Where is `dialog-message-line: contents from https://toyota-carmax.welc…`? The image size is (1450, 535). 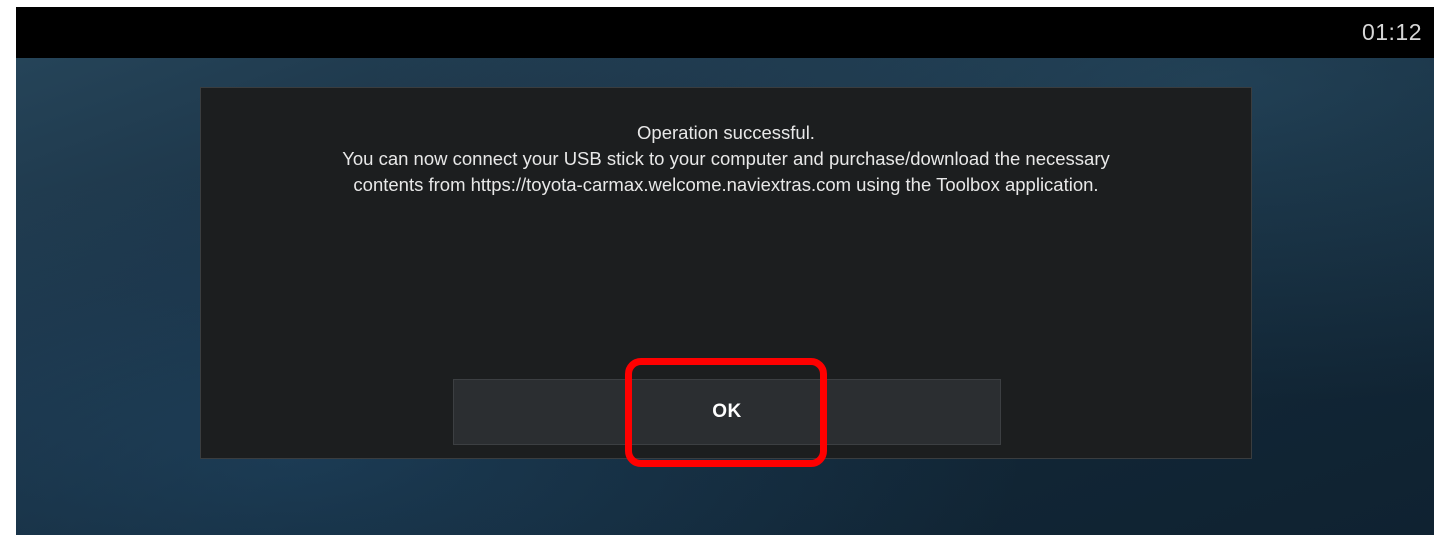 dialog-message-line: contents from https://toyota-carmax.welc… is located at coordinates (726, 184).